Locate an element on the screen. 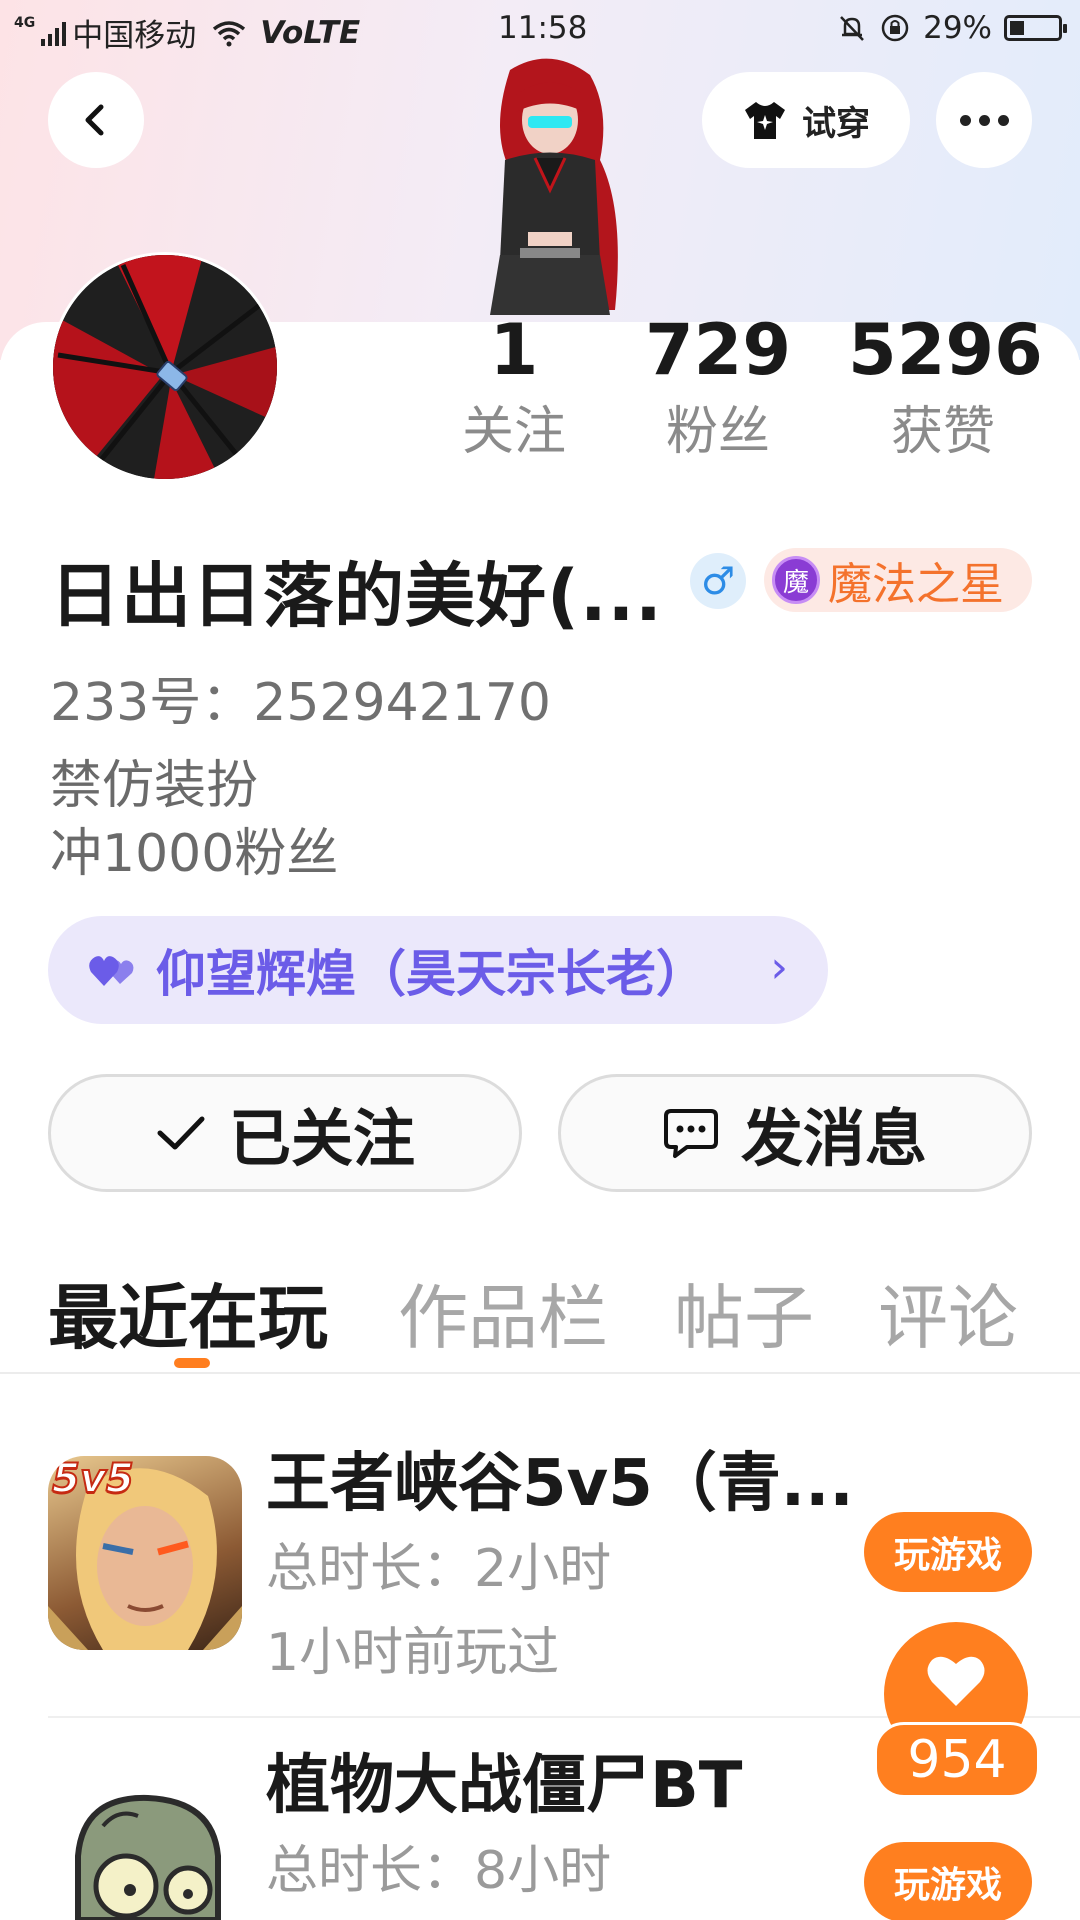 This screenshot has width=1080, height=1920. check-icon is located at coordinates (181, 1133).